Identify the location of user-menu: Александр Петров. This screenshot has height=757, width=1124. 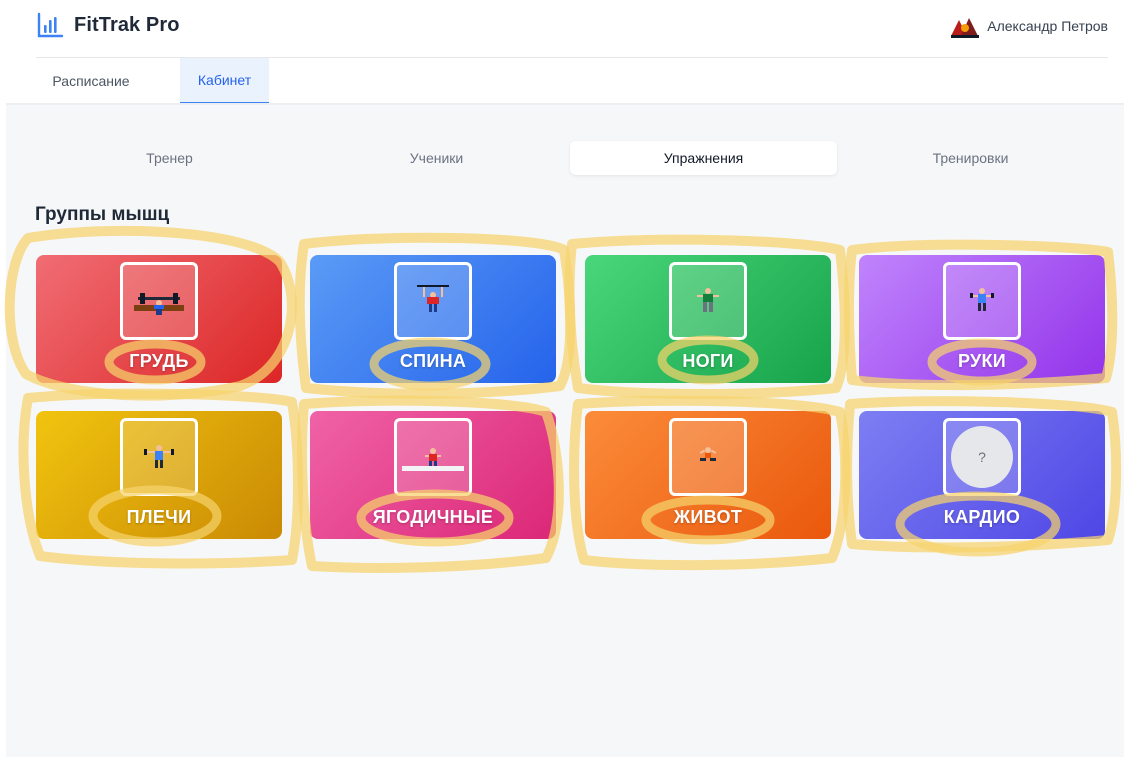
(1028, 26).